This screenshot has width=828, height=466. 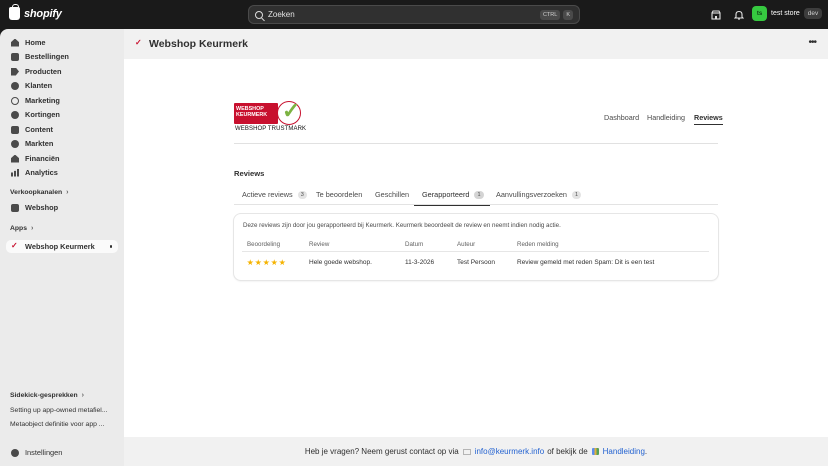 I want to click on storefront-icon, so click(x=15, y=207).